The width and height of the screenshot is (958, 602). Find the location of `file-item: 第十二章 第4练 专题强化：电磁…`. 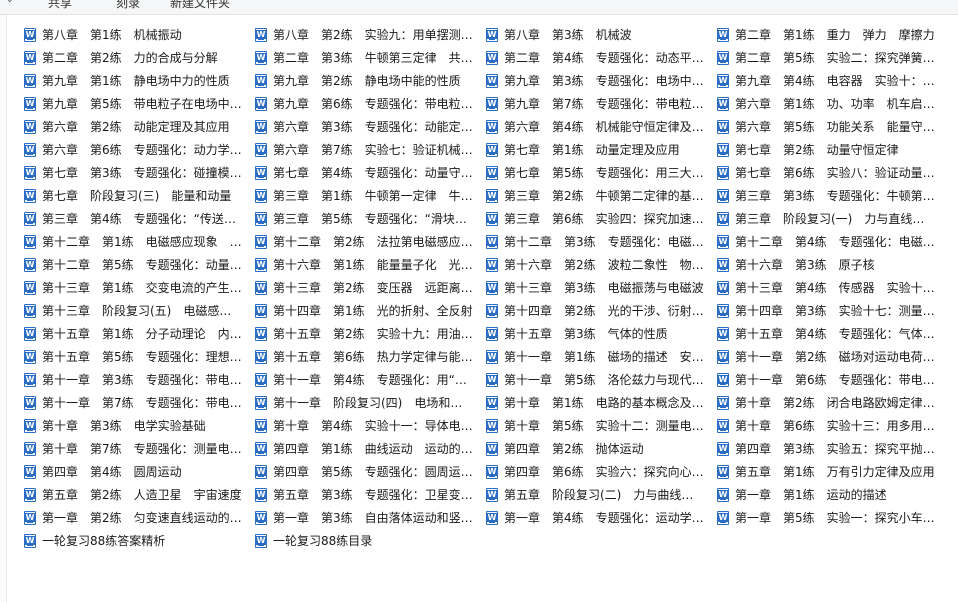

file-item: 第十二章 第4练 专题强化：电磁… is located at coordinates (832, 241).